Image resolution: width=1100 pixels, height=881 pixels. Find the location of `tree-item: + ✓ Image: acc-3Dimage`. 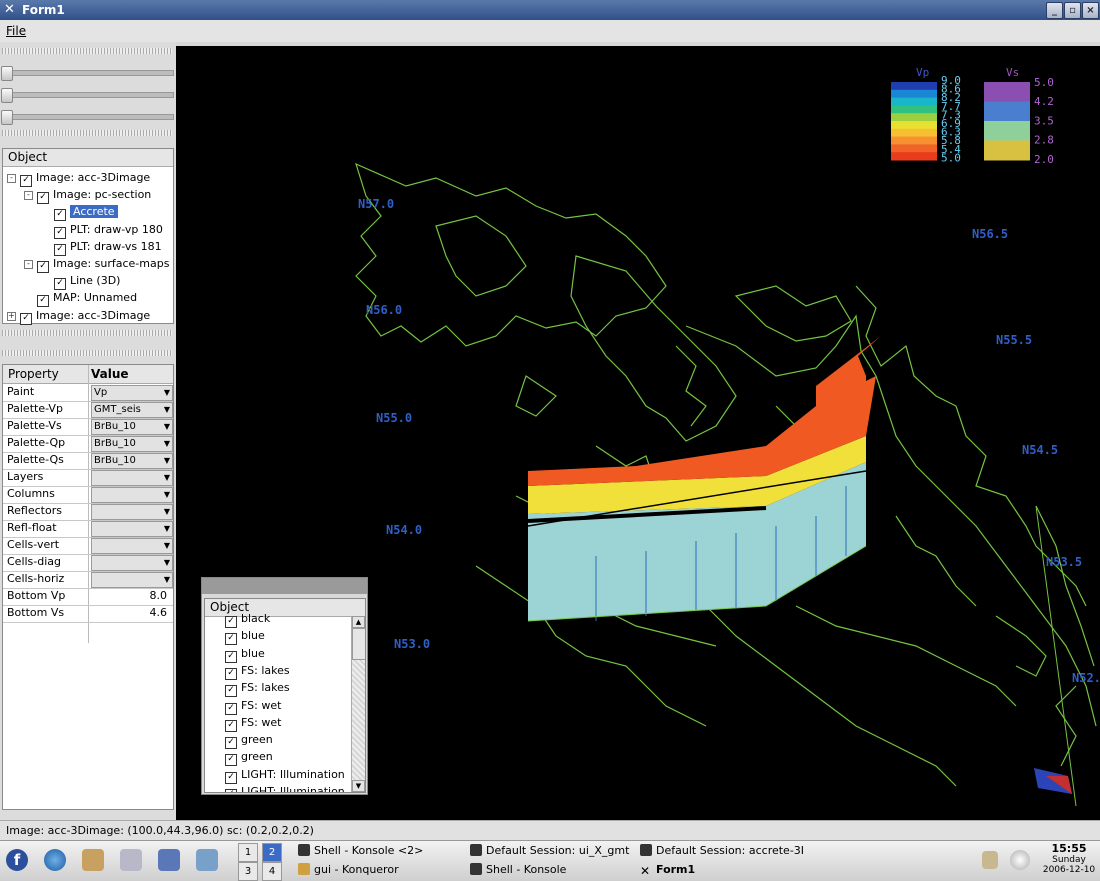

tree-item: + ✓ Image: acc-3Dimage is located at coordinates (78, 316).